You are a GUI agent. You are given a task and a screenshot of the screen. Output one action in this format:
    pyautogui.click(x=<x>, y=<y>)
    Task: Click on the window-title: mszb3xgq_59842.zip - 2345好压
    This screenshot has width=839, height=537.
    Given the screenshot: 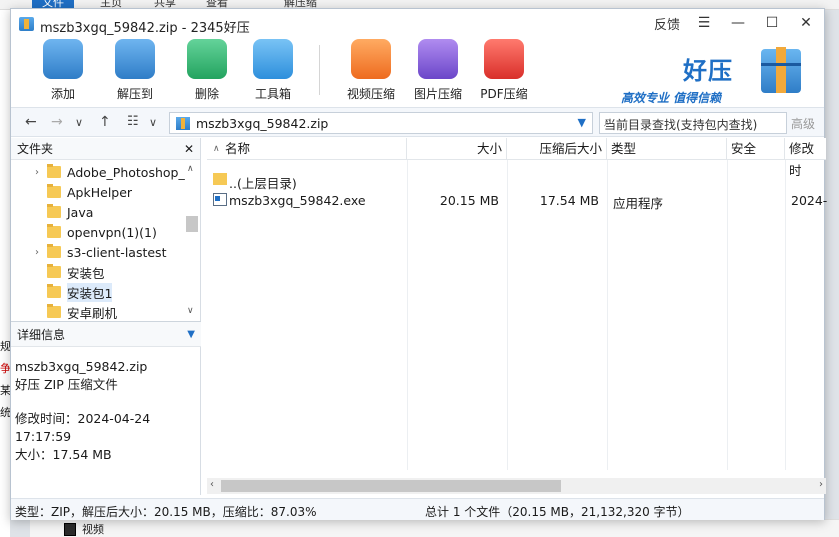 What is the action you would take?
    pyautogui.click(x=145, y=28)
    